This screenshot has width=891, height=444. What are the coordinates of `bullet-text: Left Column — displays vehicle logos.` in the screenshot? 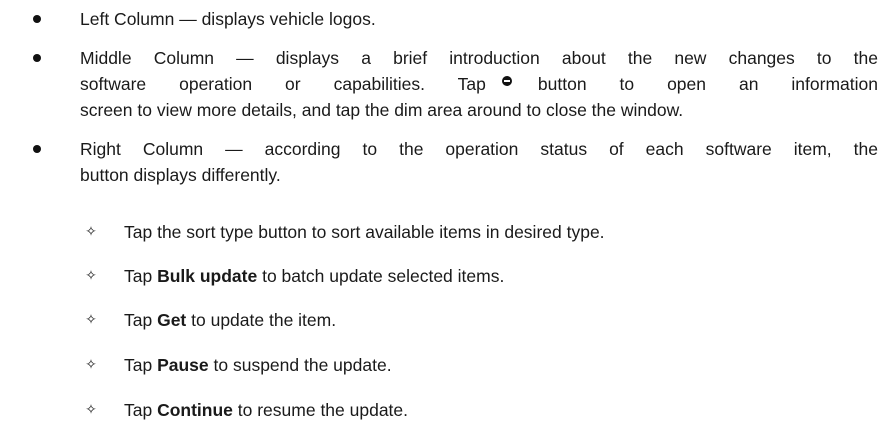 It's located at (479, 19).